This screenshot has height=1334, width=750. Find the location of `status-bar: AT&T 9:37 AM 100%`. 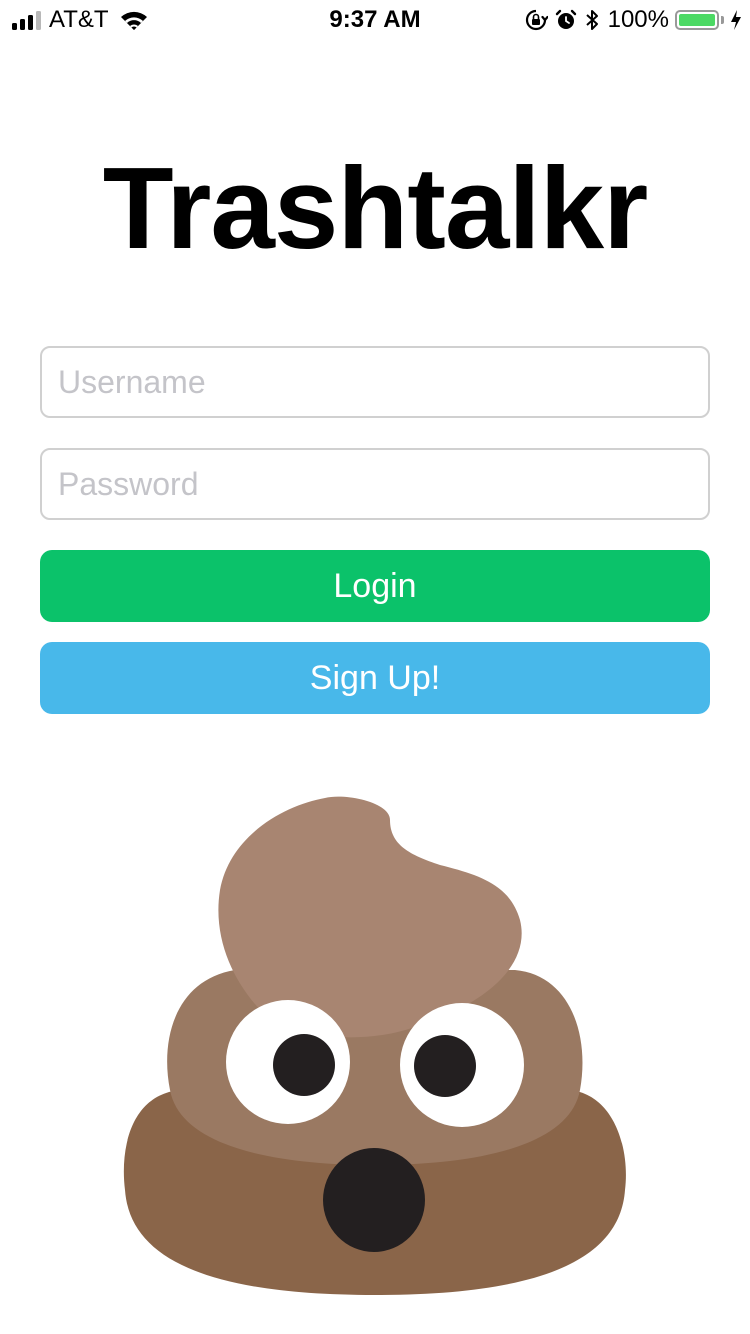

status-bar: AT&T 9:37 AM 100% is located at coordinates (375, 20).